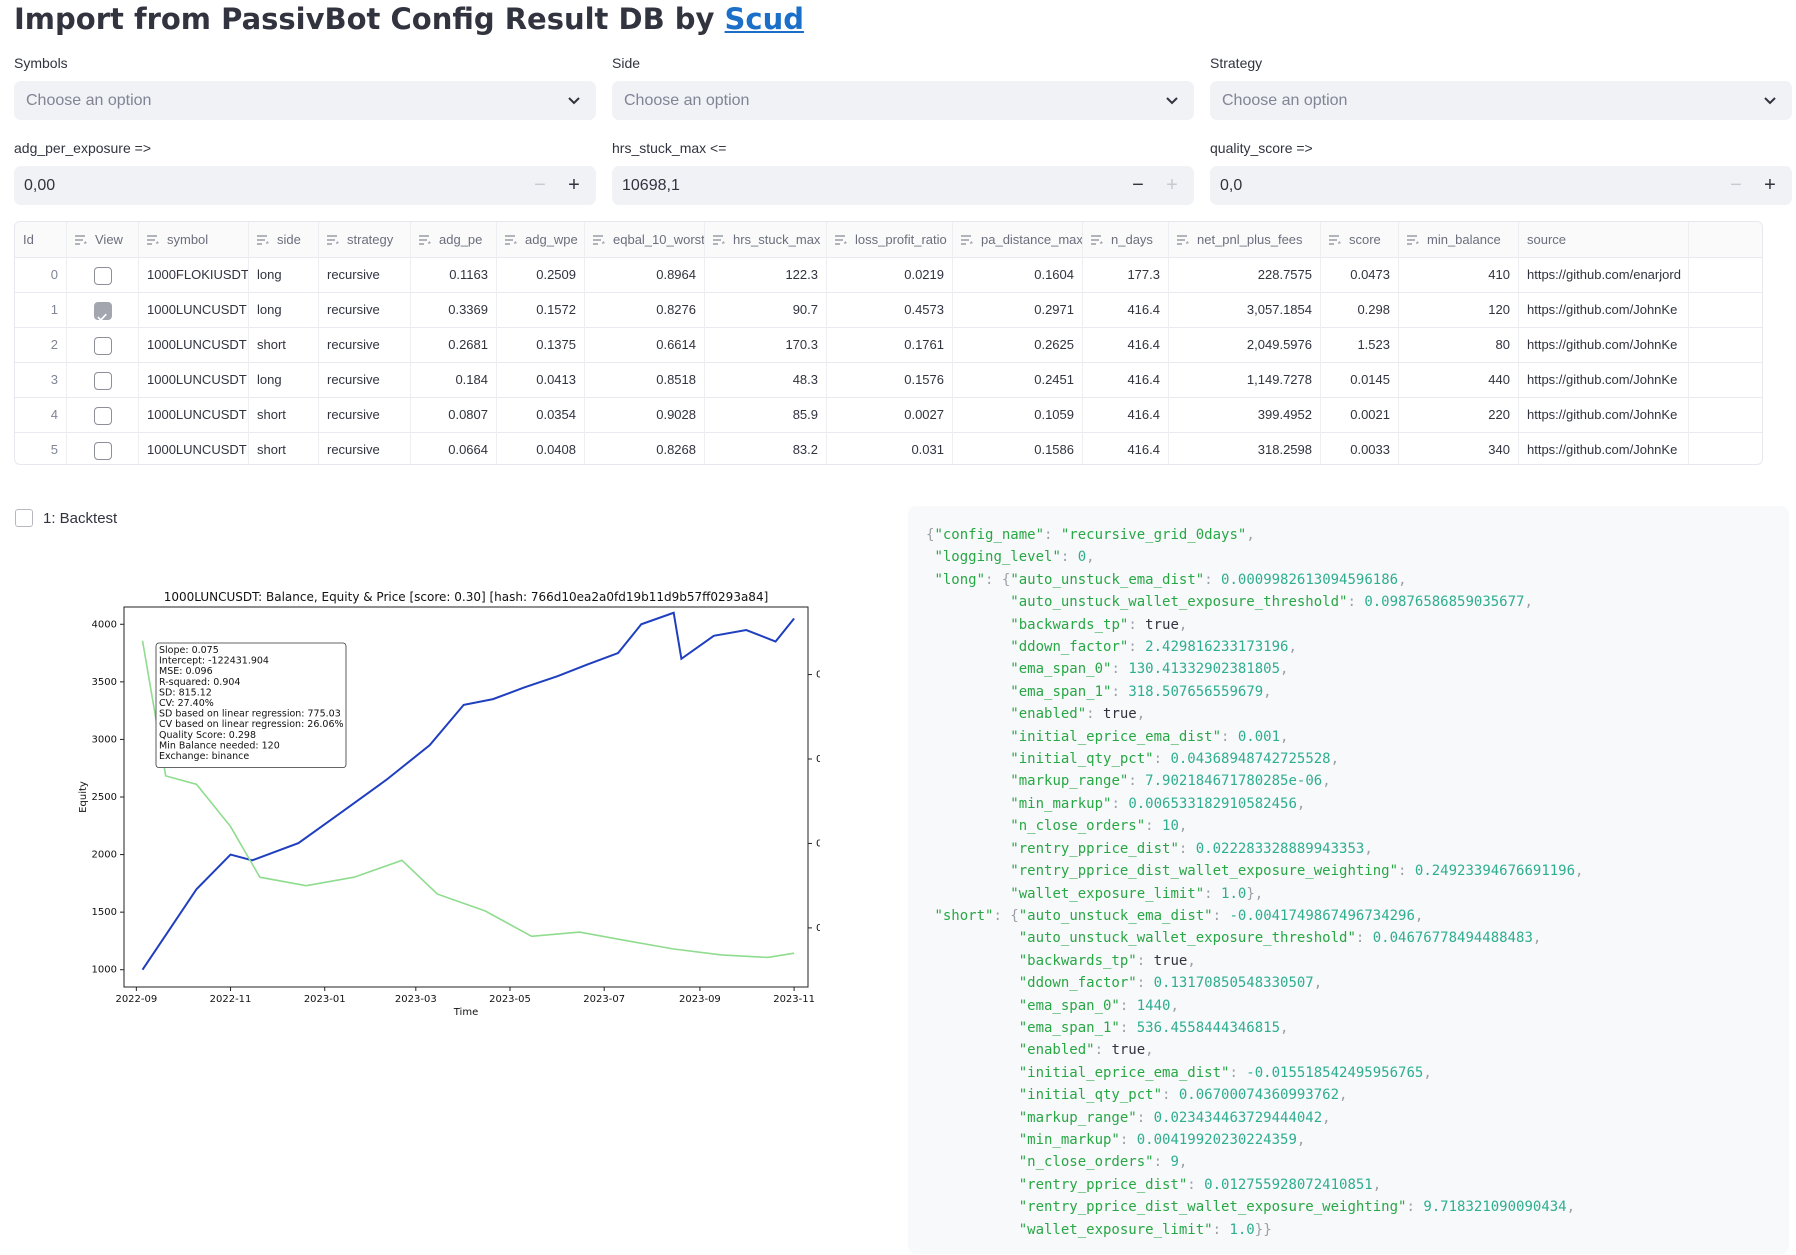 The width and height of the screenshot is (1796, 1255). What do you see at coordinates (903, 185) in the screenshot?
I see `hrs-stuck-max-input: 10698,1 − +` at bounding box center [903, 185].